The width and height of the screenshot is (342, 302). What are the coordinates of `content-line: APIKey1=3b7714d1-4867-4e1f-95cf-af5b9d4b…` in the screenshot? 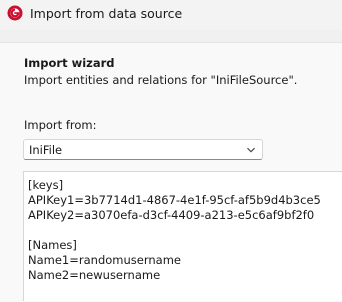 It's located at (174, 200).